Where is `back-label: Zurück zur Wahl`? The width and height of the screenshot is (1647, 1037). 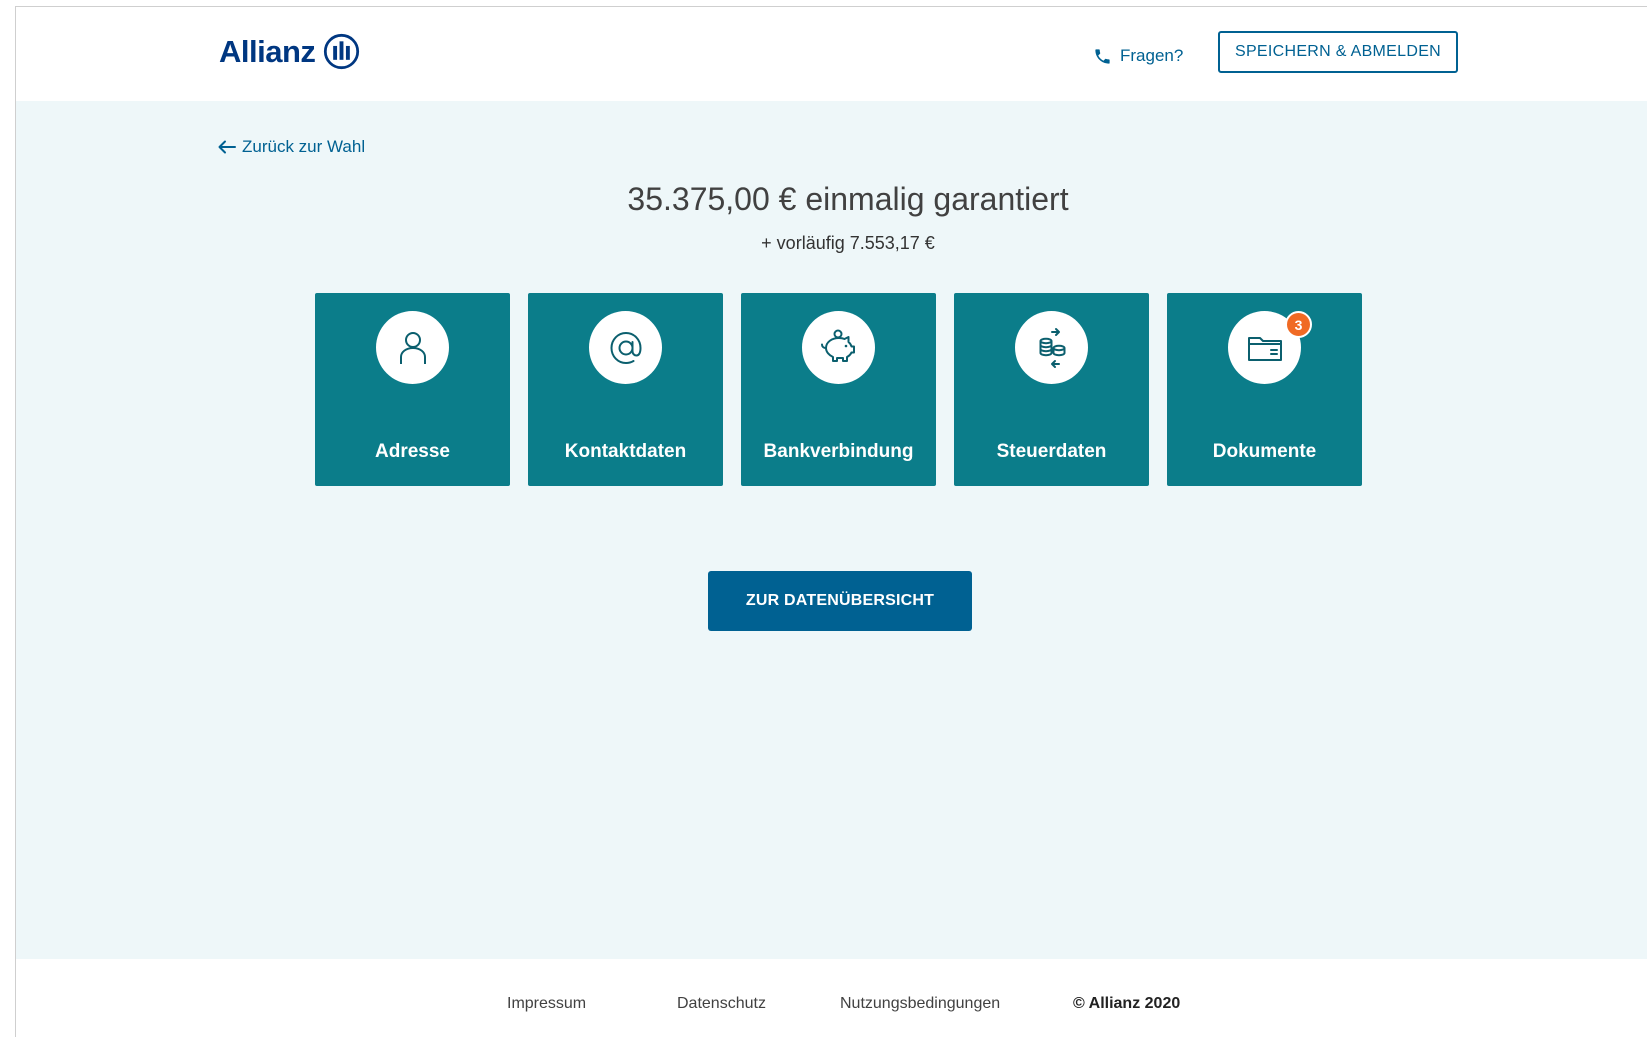
back-label: Zurück zur Wahl is located at coordinates (304, 146).